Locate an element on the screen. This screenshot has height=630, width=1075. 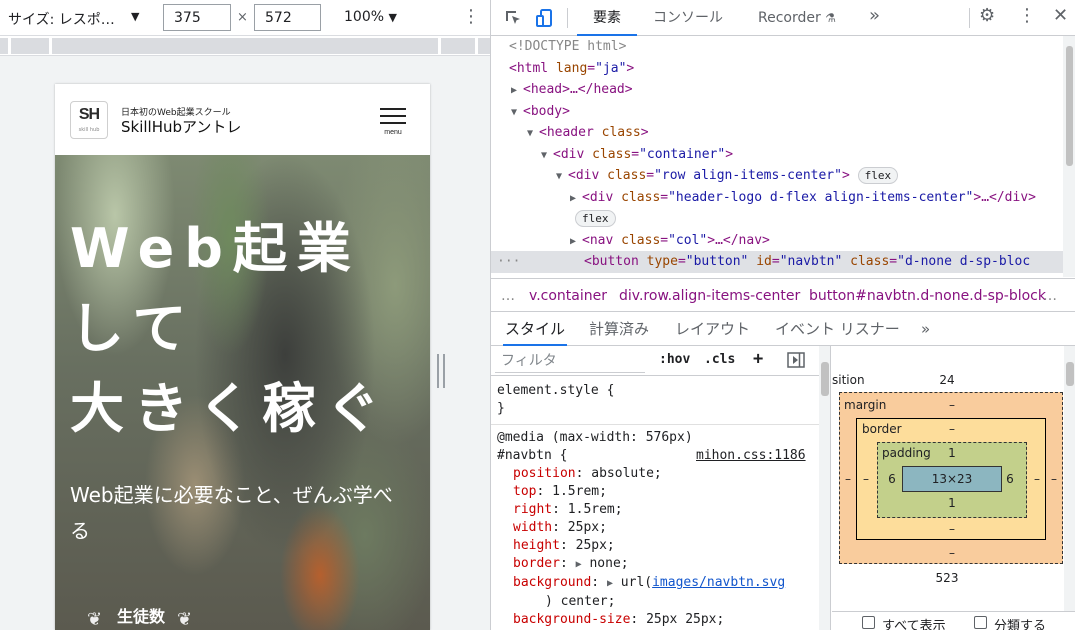
dom-node: <!DOCTYPE html> is located at coordinates (777, 47).